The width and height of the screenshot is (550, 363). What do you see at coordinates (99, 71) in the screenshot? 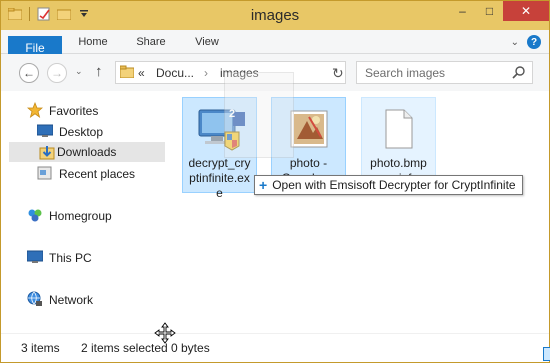
I see `up-button: ↑` at bounding box center [99, 71].